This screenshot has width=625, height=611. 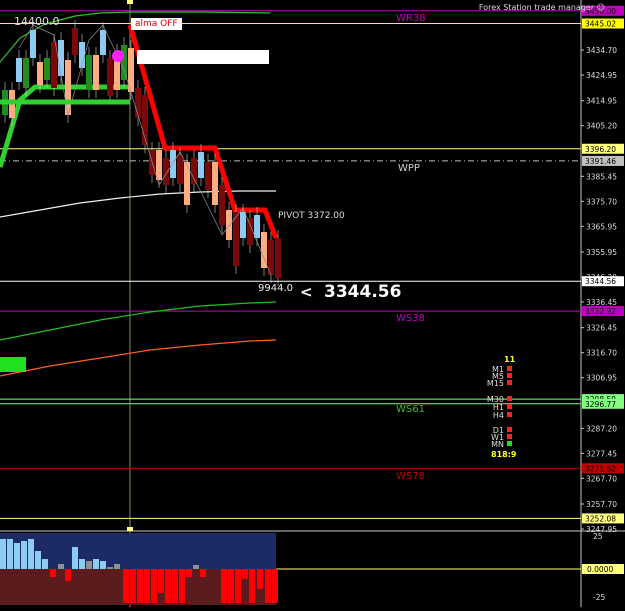 What do you see at coordinates (203, 57) in the screenshot?
I see `white-marker-box` at bounding box center [203, 57].